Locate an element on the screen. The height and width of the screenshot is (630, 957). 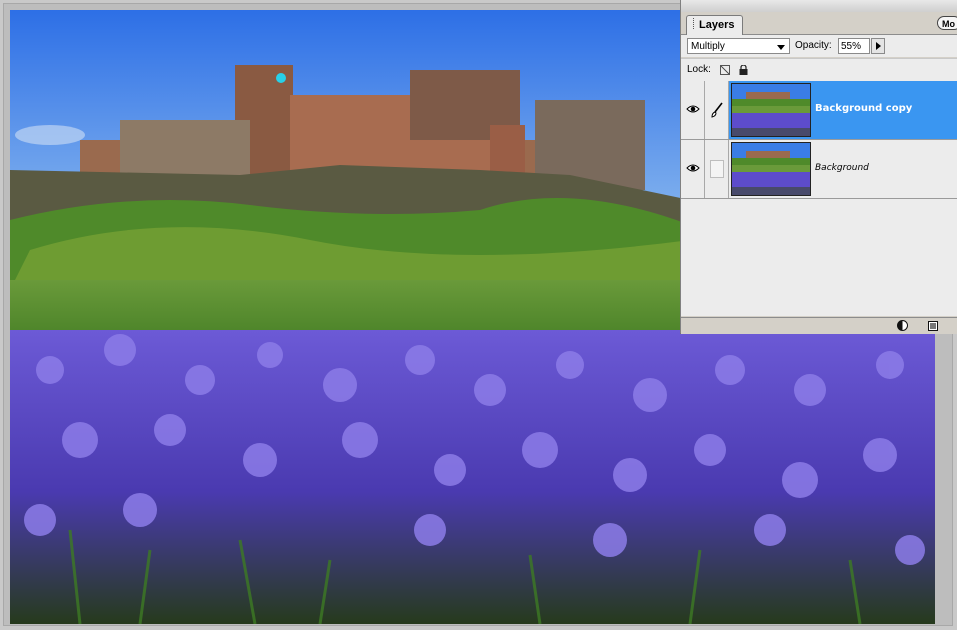
layer-name: Background copy is located at coordinates (864, 108).